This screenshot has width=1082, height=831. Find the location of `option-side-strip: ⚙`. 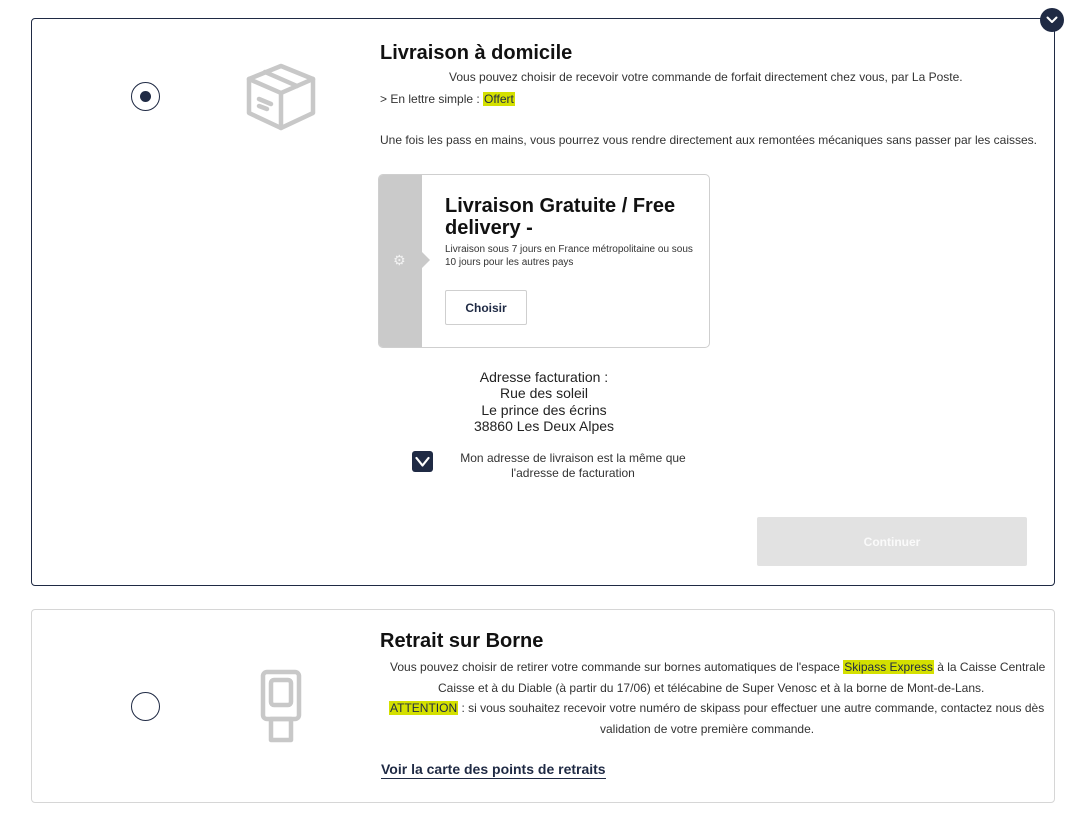

option-side-strip: ⚙ is located at coordinates (400, 261).